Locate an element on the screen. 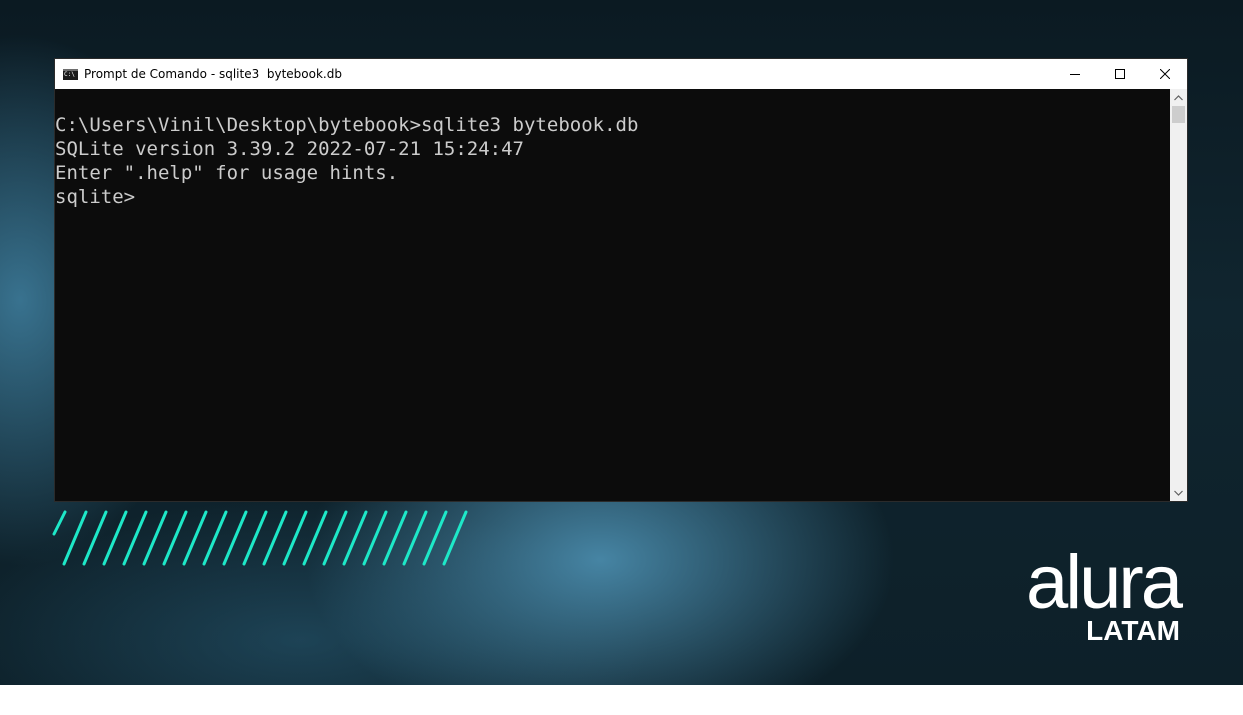 This screenshot has width=1243, height=715. minimize-button is located at coordinates (1074, 74).